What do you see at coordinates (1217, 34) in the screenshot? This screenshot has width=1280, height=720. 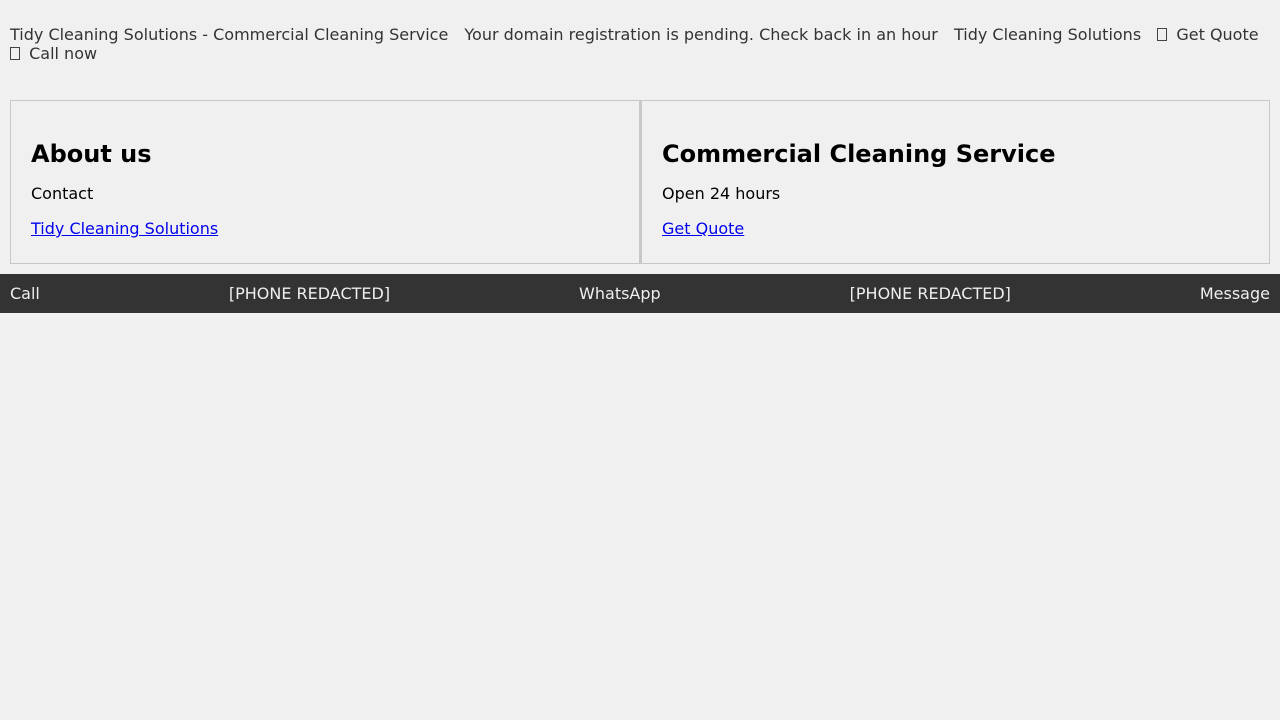 I see `get-quote-label: Get Quote` at bounding box center [1217, 34].